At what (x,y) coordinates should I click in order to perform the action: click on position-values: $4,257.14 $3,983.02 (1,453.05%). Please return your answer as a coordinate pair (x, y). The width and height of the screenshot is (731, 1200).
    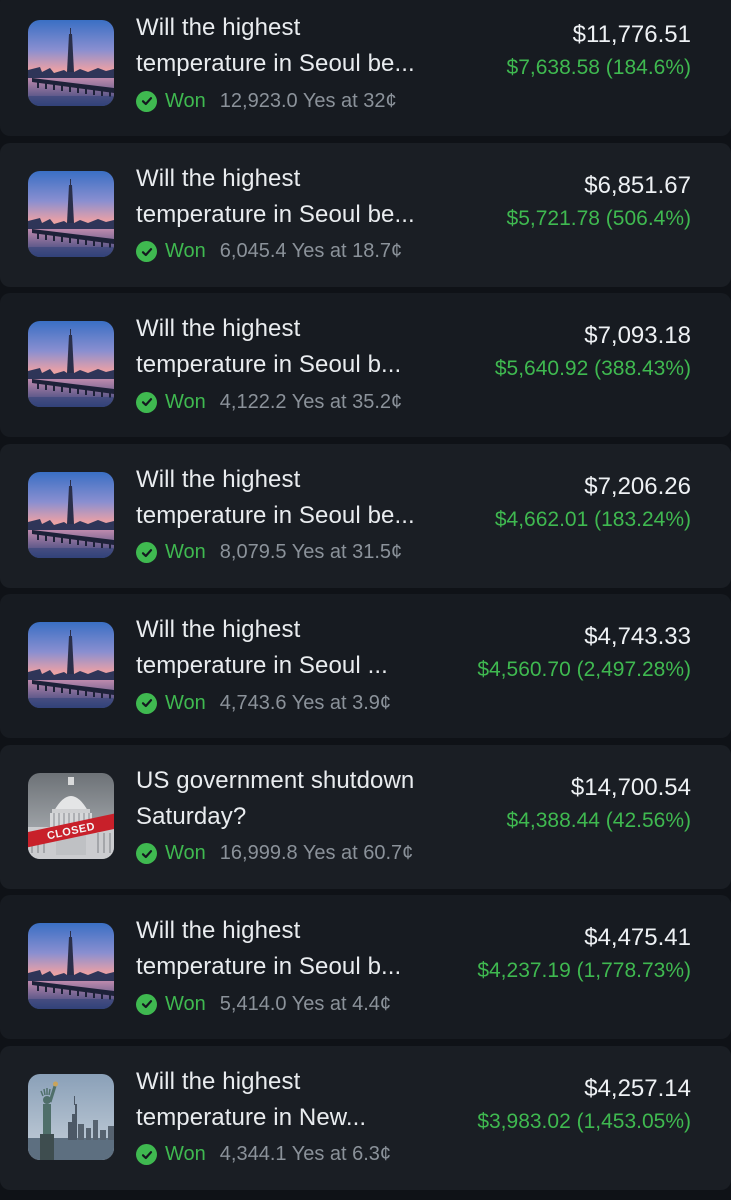
    Looking at the image, I should click on (584, 1101).